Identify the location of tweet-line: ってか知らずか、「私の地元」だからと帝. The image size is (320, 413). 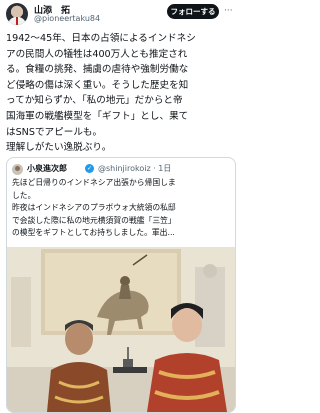
(94, 101).